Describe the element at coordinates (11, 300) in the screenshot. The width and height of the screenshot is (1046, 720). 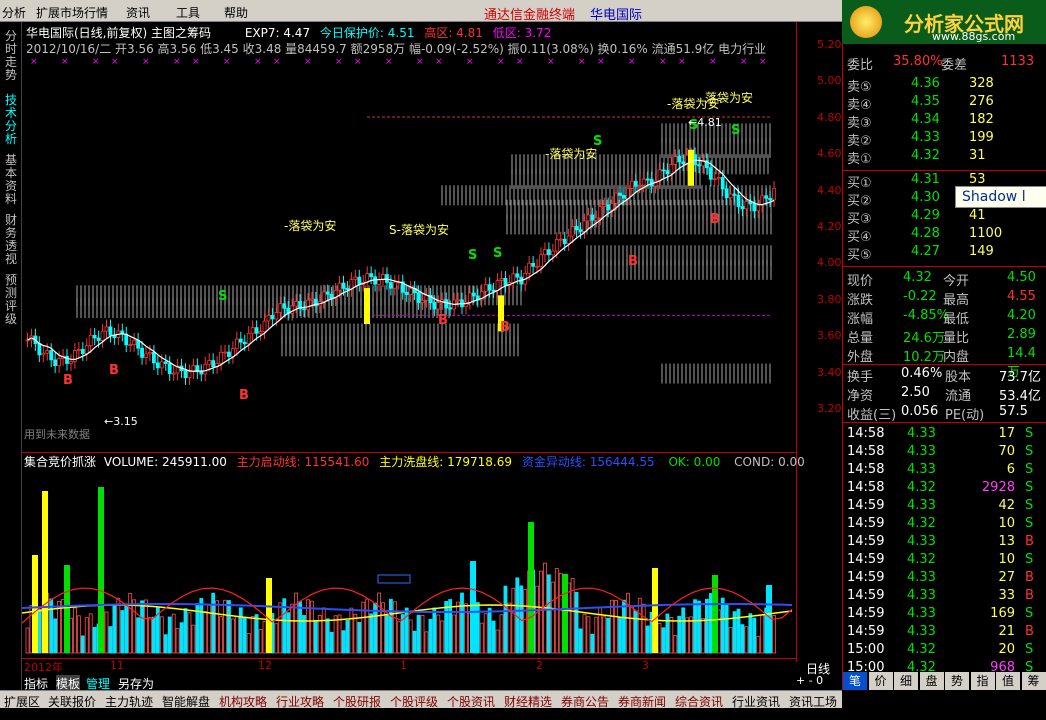
I see `tab-forecast: 预测评级` at that location.